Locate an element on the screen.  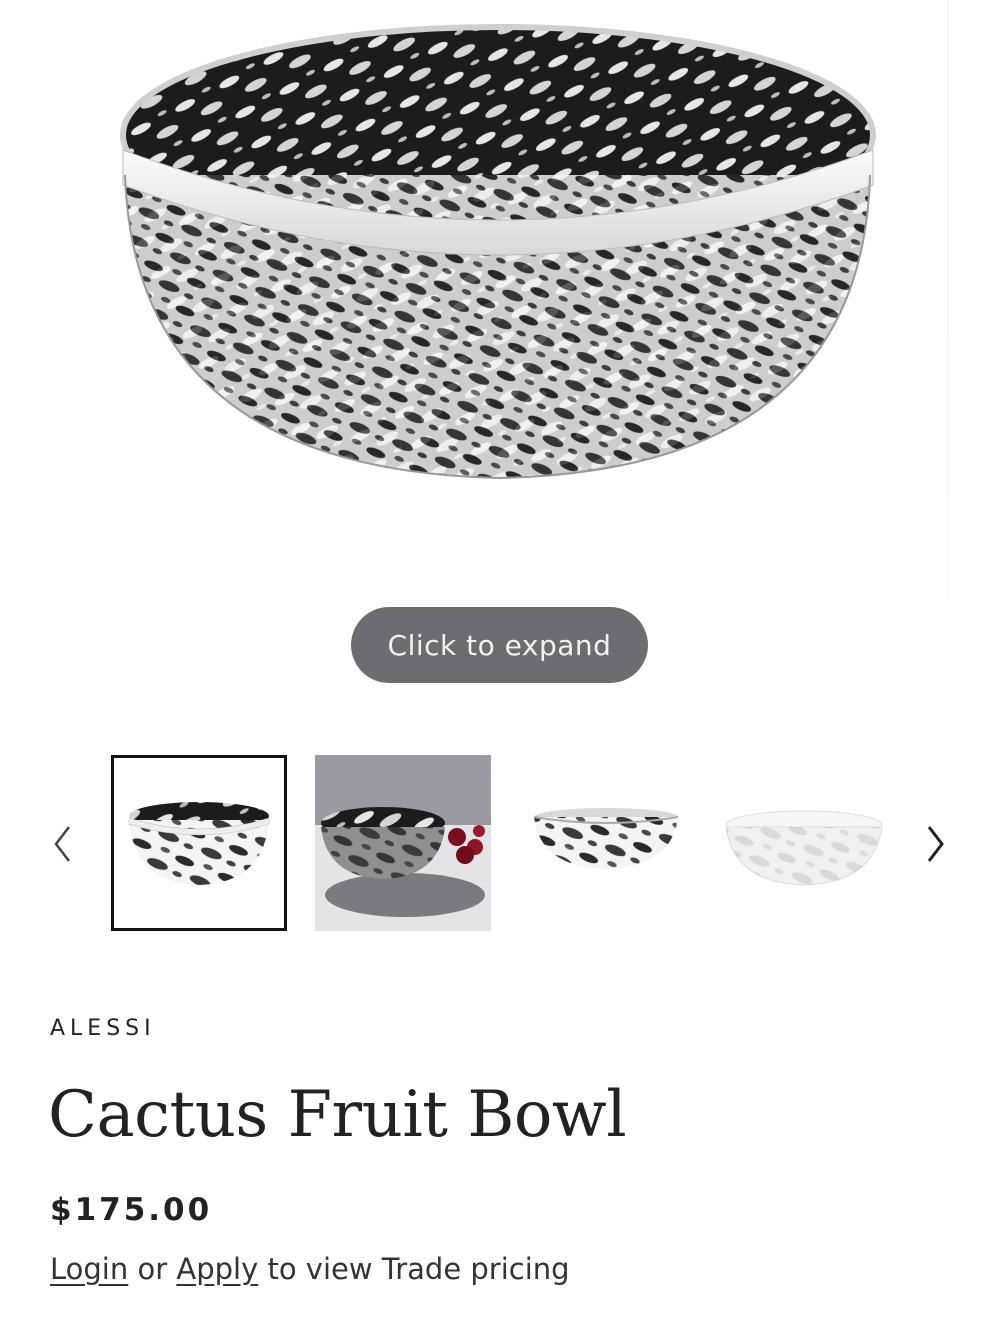
expand-image-button: Click to expand is located at coordinates (499, 645).